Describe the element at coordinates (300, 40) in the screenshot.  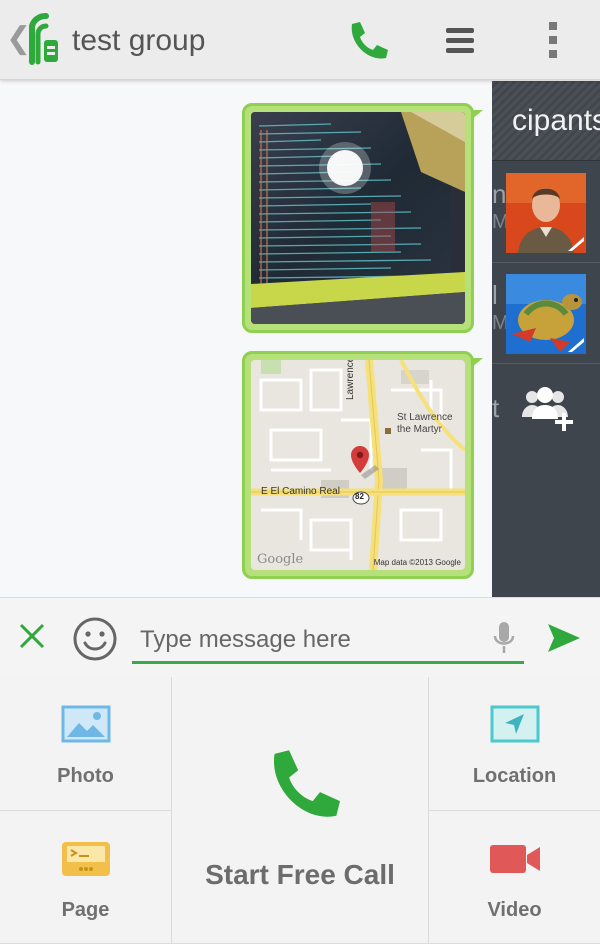
I see `top-app-bar: ❮ test group` at that location.